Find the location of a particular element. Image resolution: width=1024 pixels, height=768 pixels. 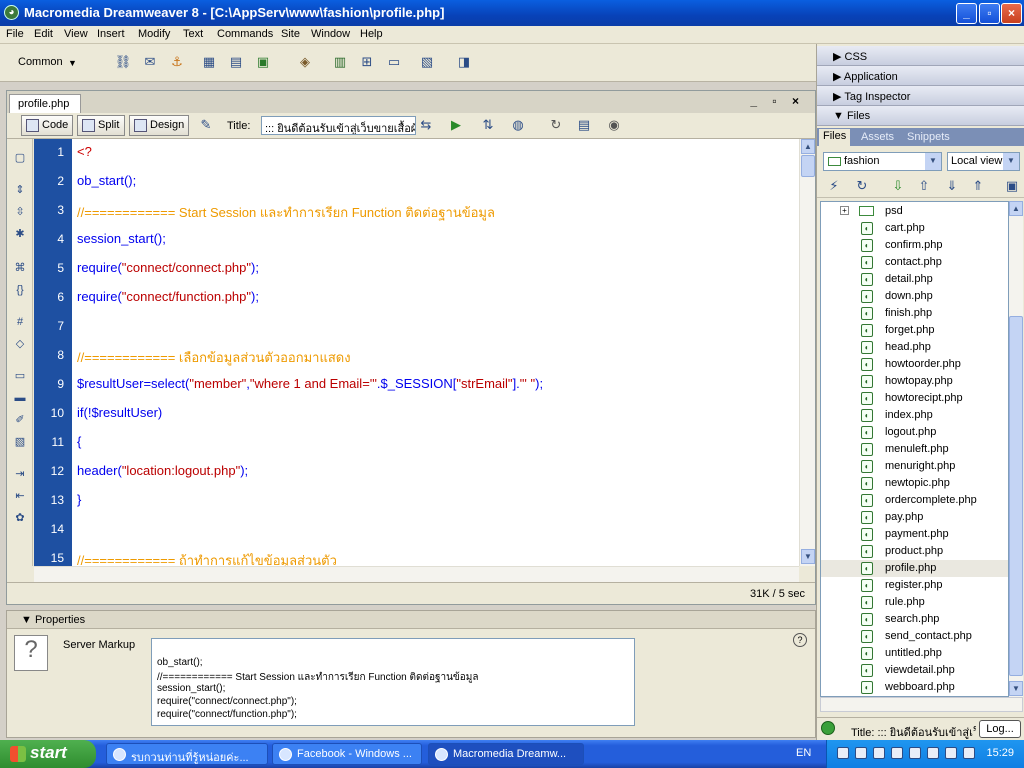

preview-in-browser-icon: ◍ is located at coordinates (518, 125).